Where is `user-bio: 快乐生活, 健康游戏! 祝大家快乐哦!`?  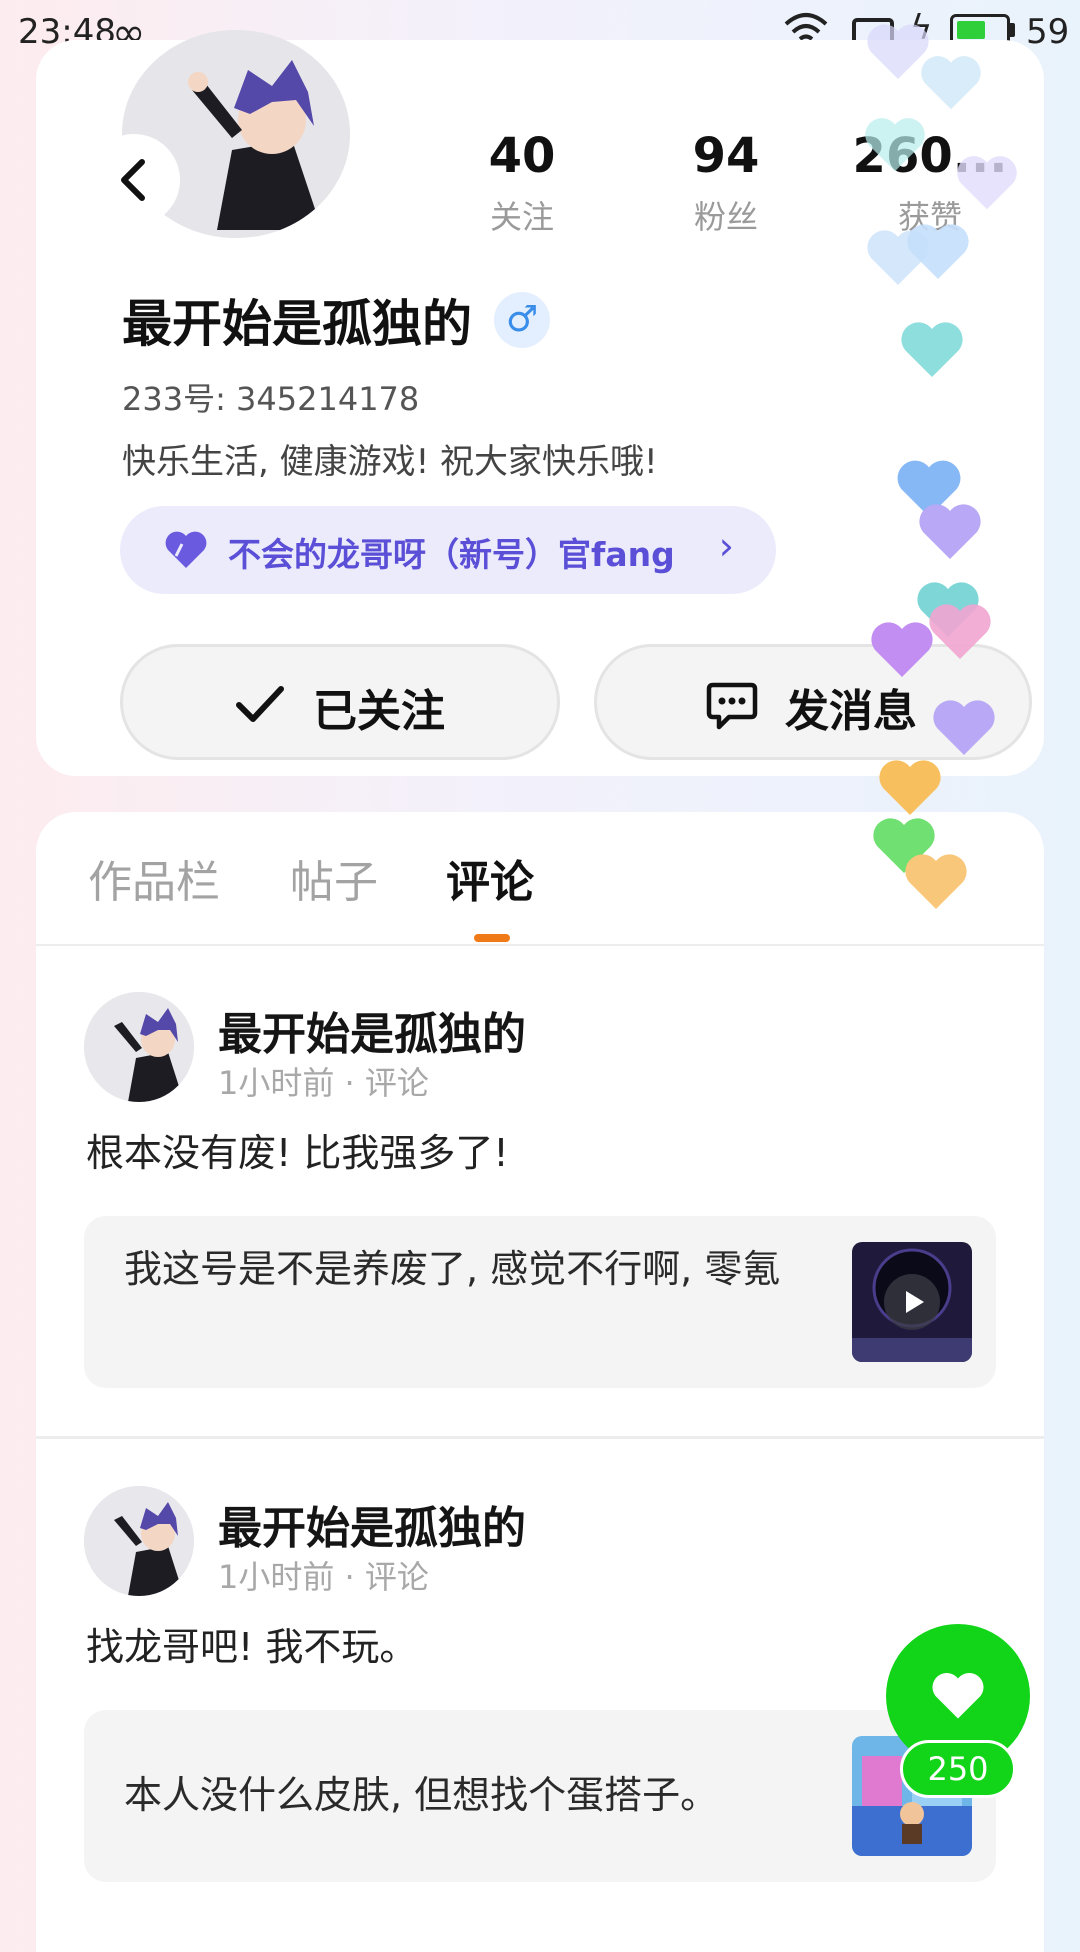
user-bio: 快乐生活, 健康游戏! 祝大家快乐哦! is located at coordinates (390, 462).